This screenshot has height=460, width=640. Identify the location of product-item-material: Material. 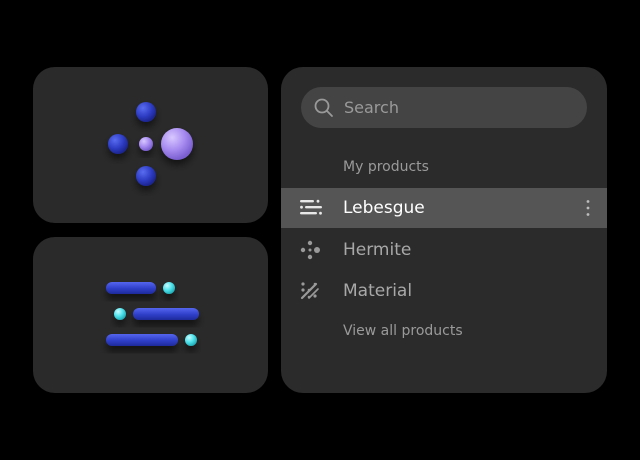
(444, 291).